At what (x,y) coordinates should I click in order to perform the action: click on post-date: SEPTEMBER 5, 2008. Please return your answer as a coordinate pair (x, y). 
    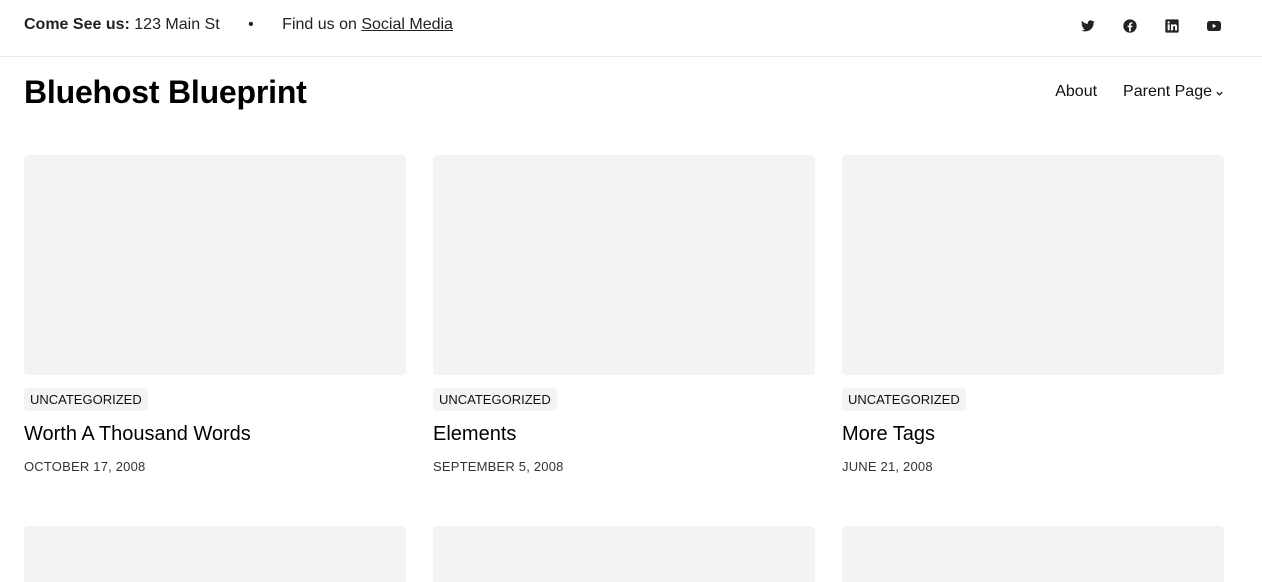
    Looking at the image, I should click on (498, 466).